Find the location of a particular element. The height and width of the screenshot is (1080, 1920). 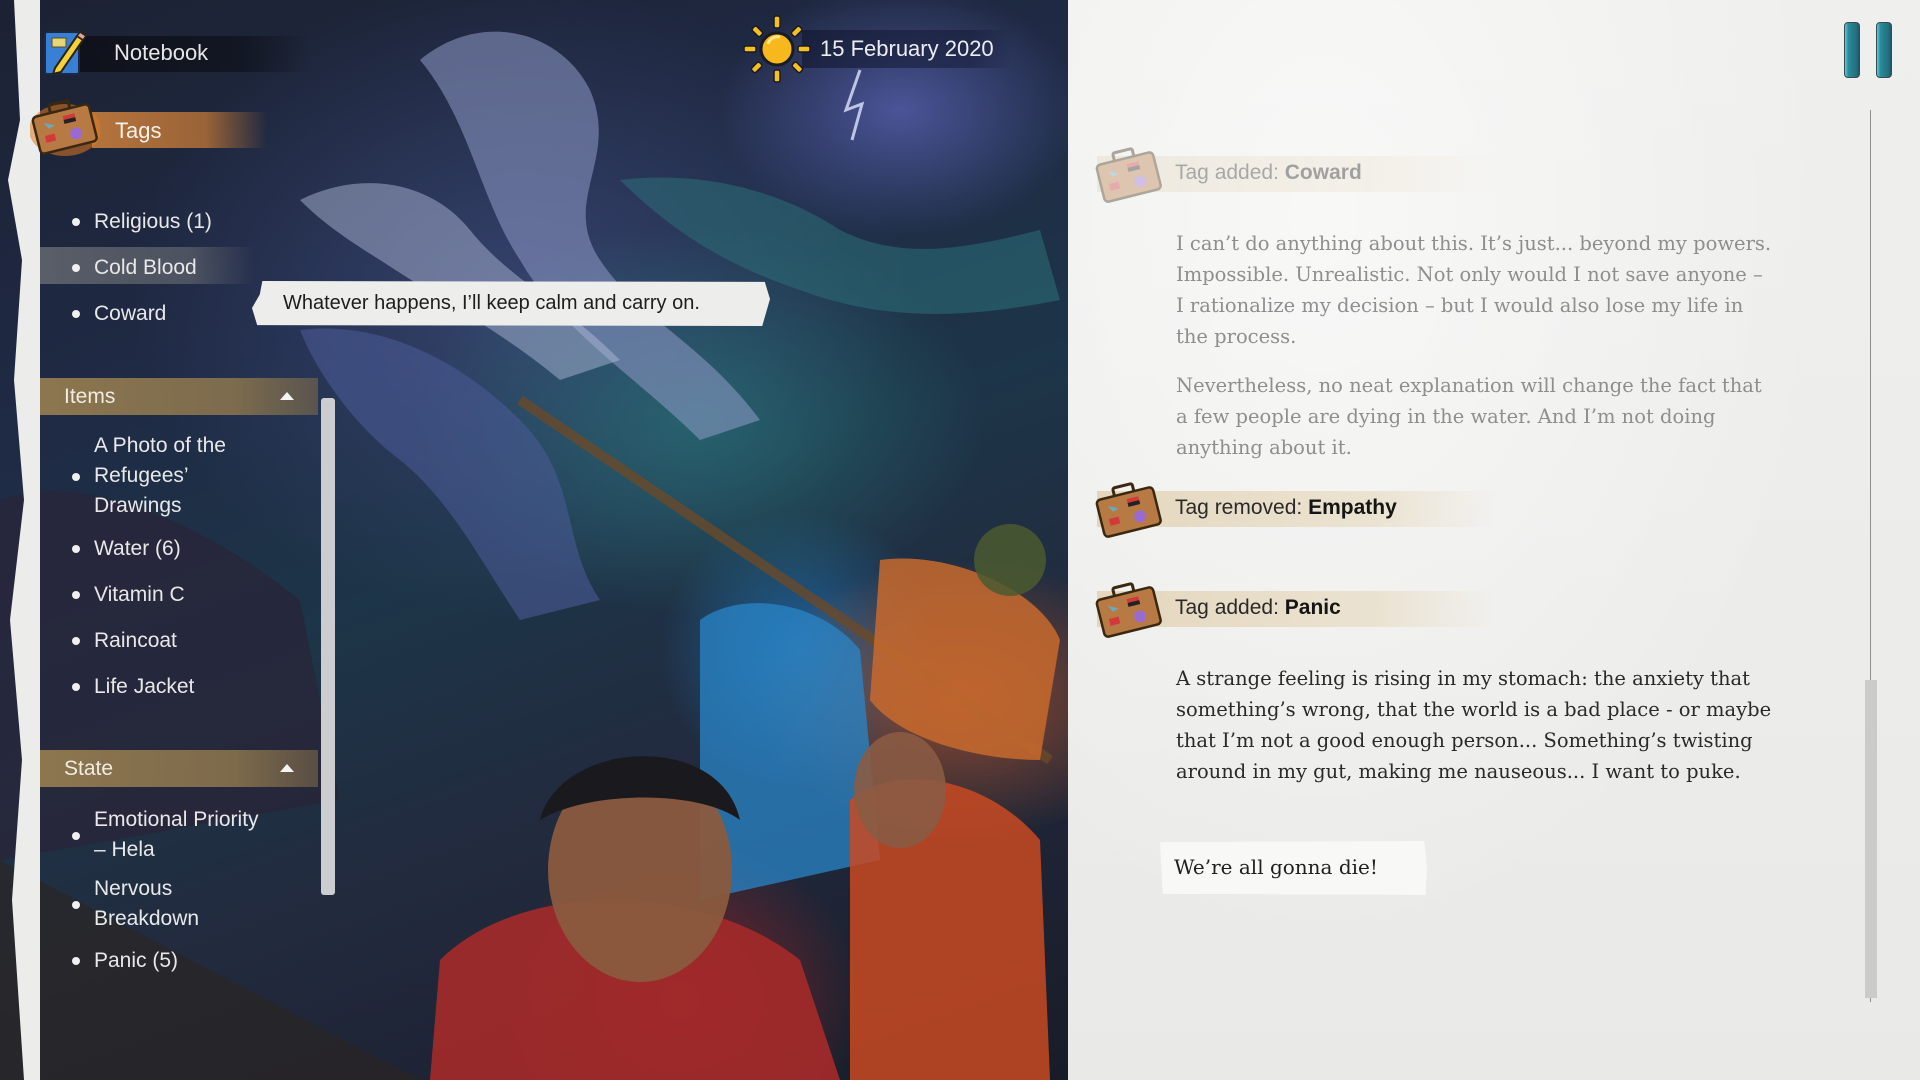

date-display: 15 February 2020 is located at coordinates (882, 49).